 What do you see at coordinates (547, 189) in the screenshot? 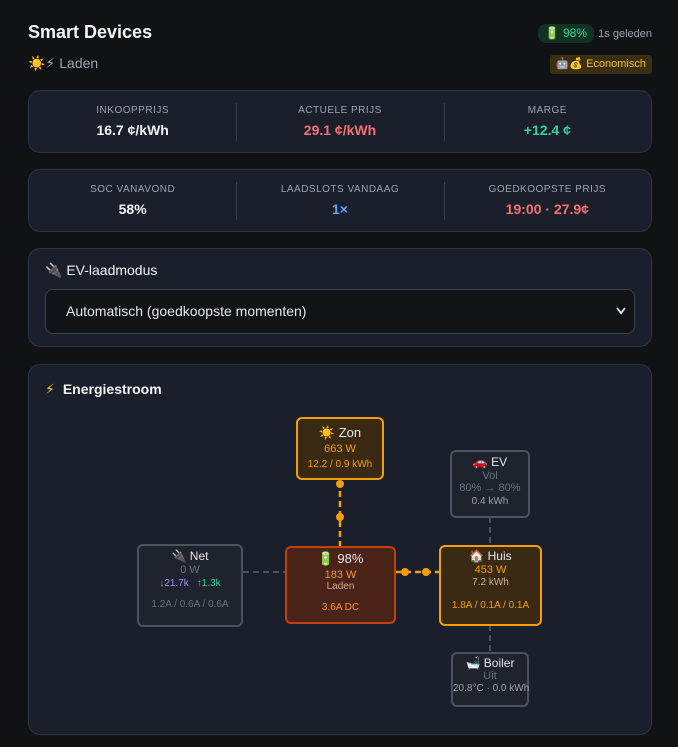
I see `stat-label: GOEDKOOPSTE PRIJS` at bounding box center [547, 189].